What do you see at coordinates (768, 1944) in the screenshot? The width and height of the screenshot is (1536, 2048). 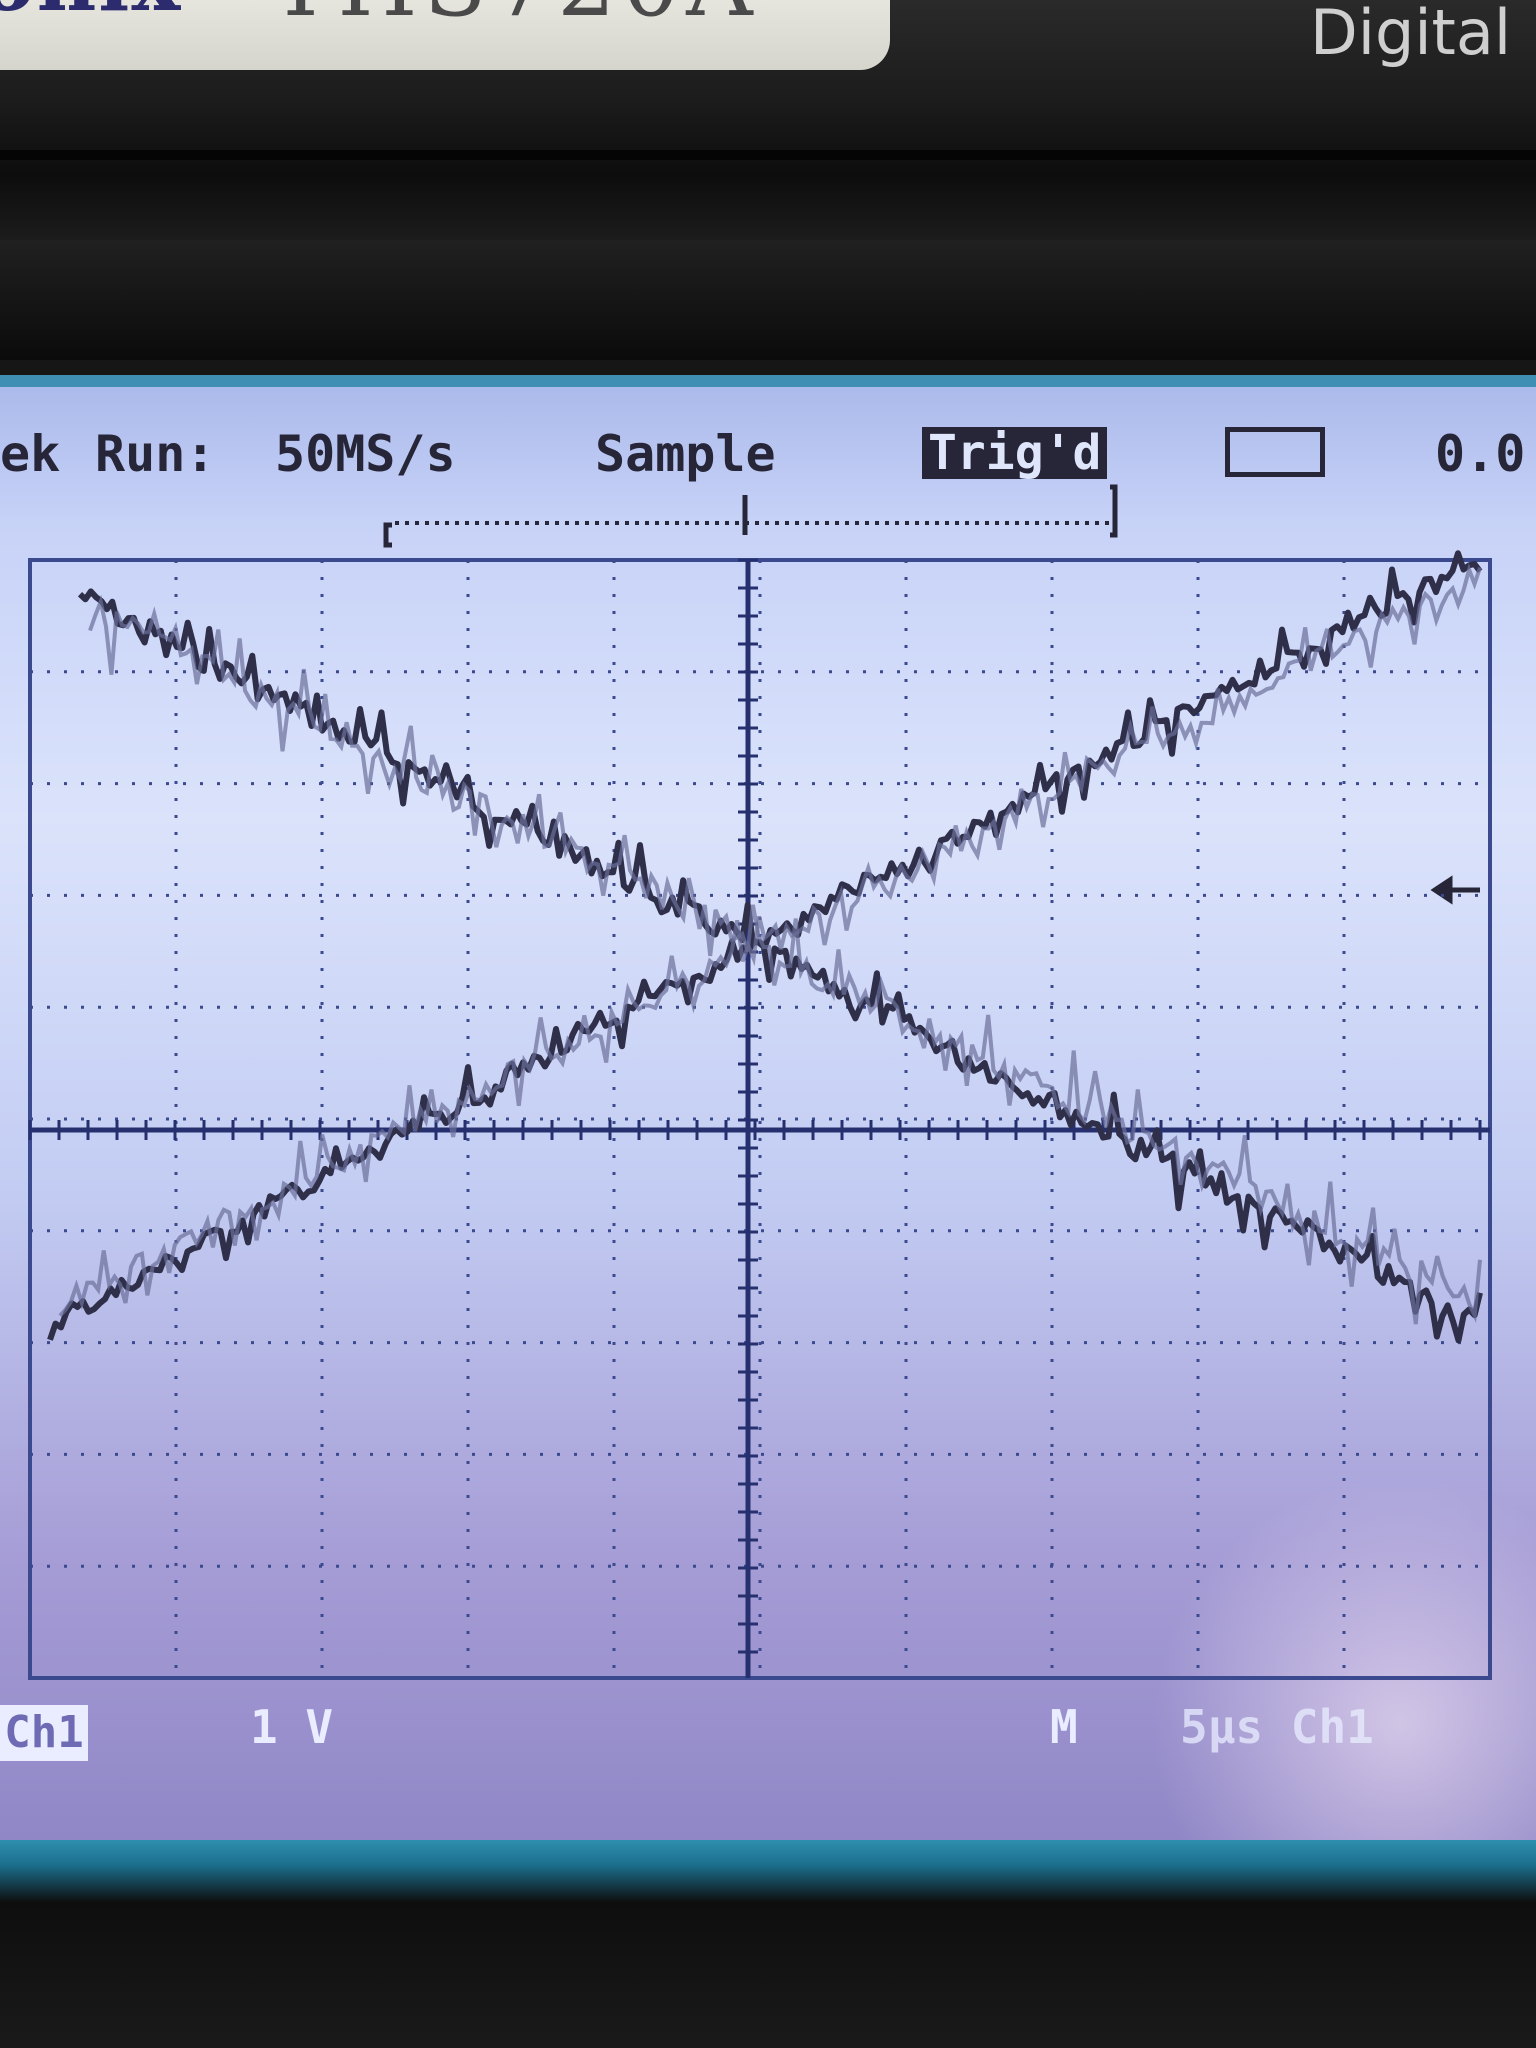 I see `instrument-bezel-bottom` at bounding box center [768, 1944].